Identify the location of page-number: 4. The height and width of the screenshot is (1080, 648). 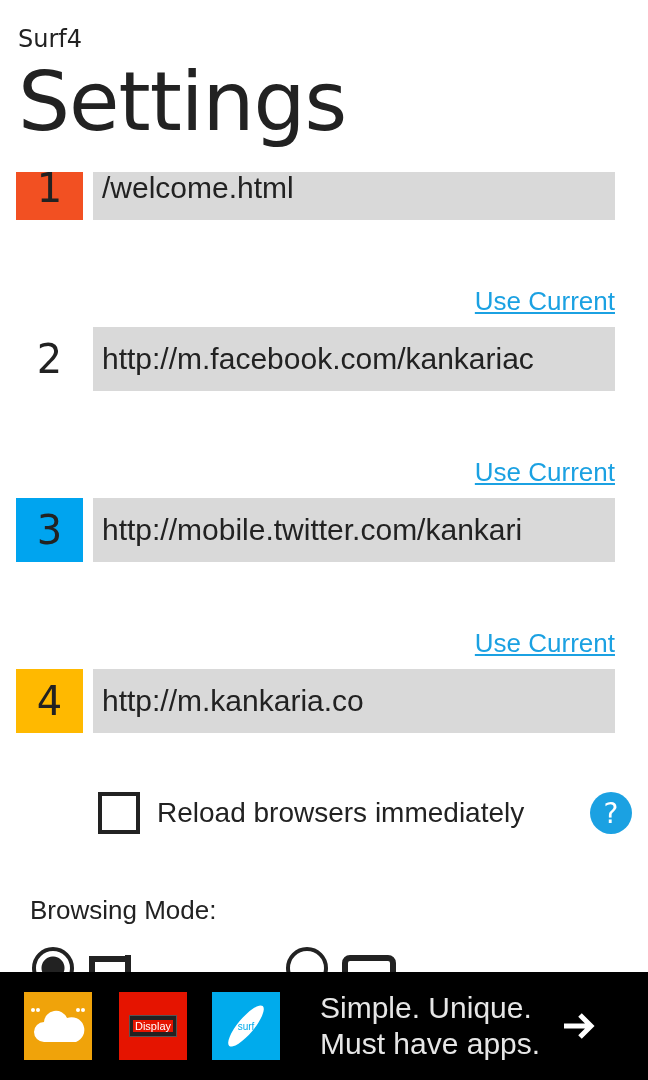
(49, 701).